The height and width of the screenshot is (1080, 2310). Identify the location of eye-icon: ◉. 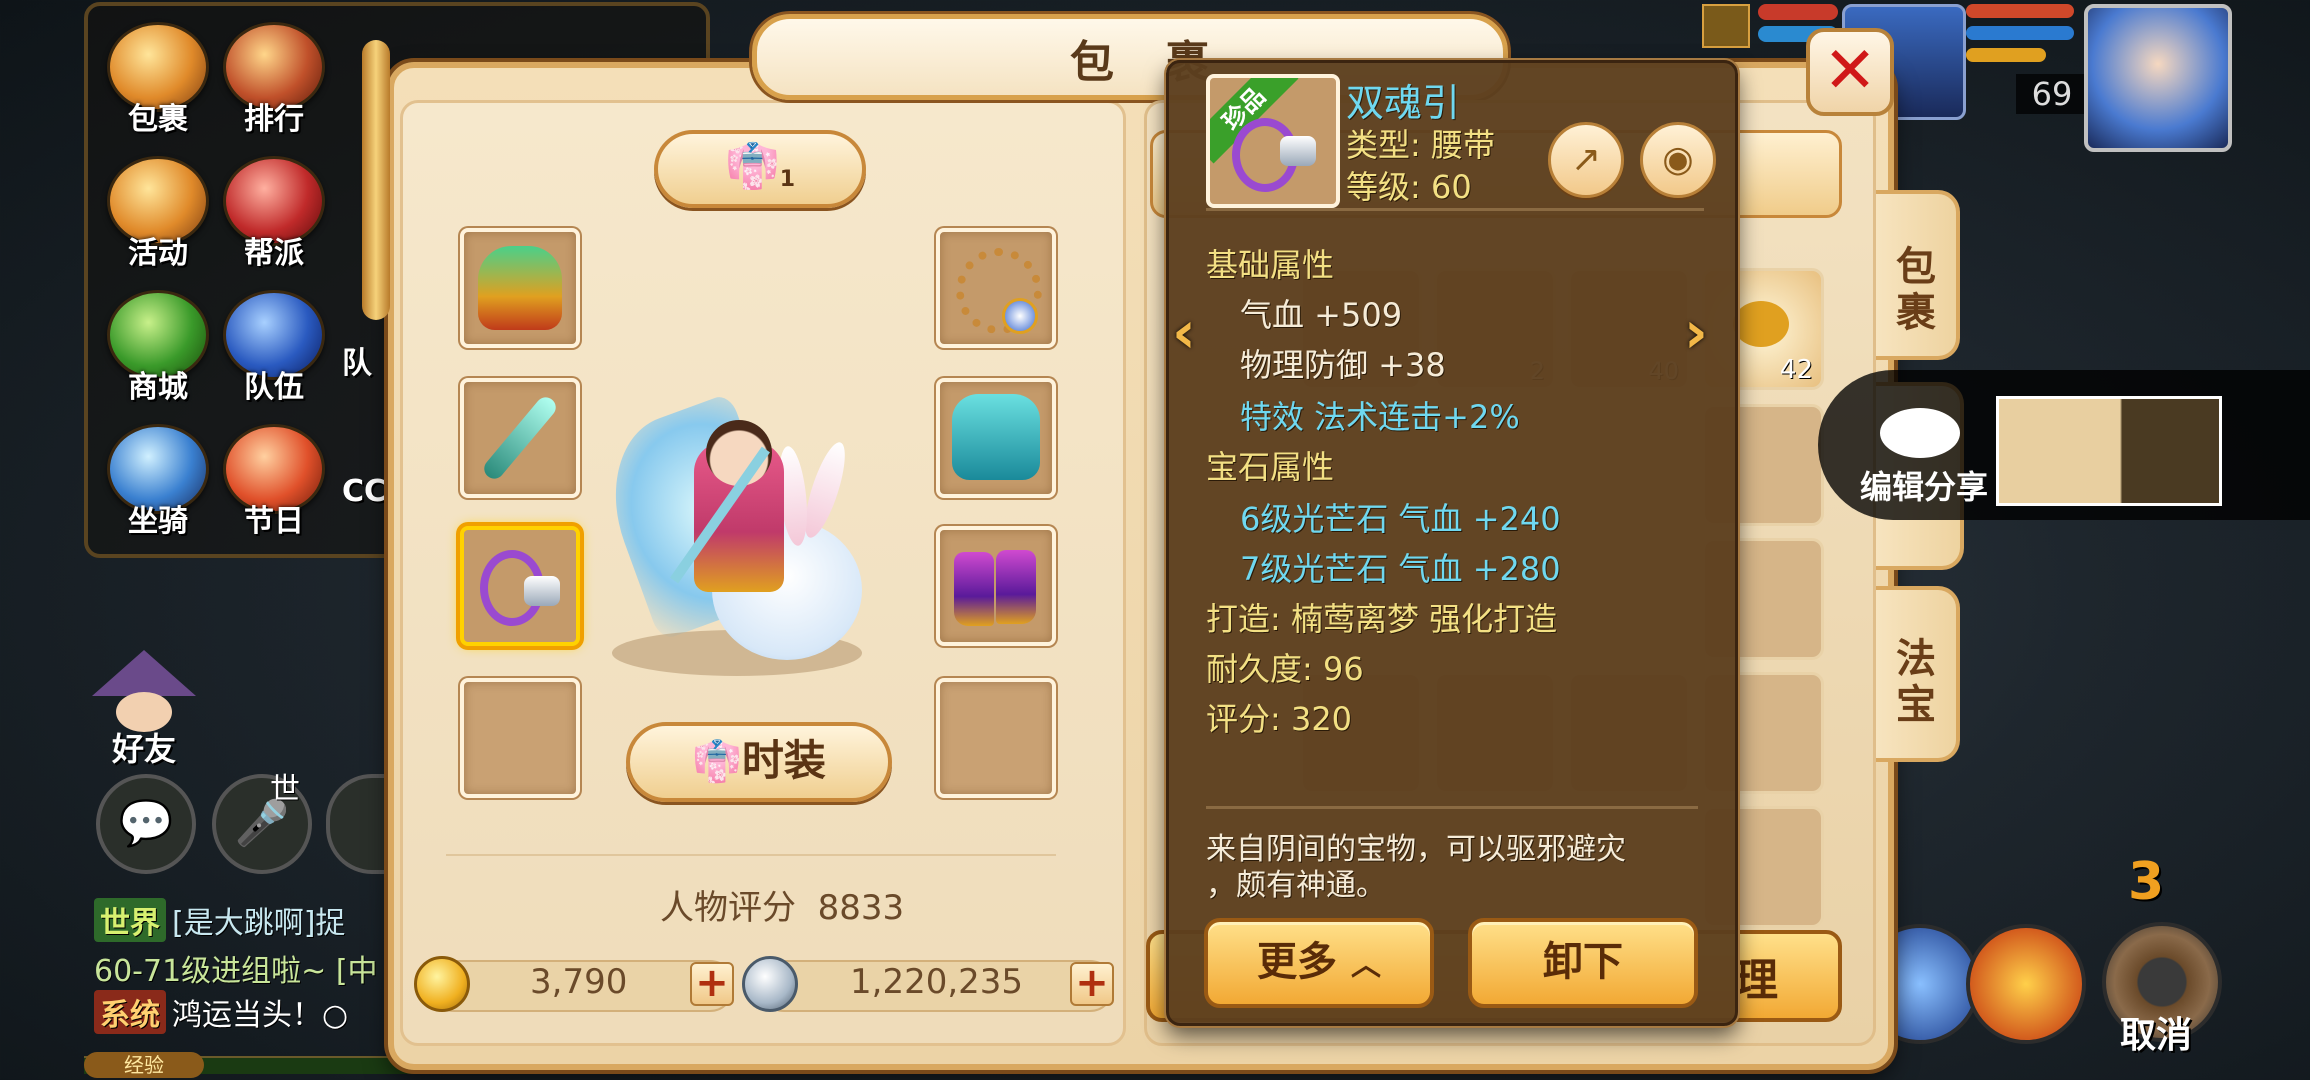
(1678, 160).